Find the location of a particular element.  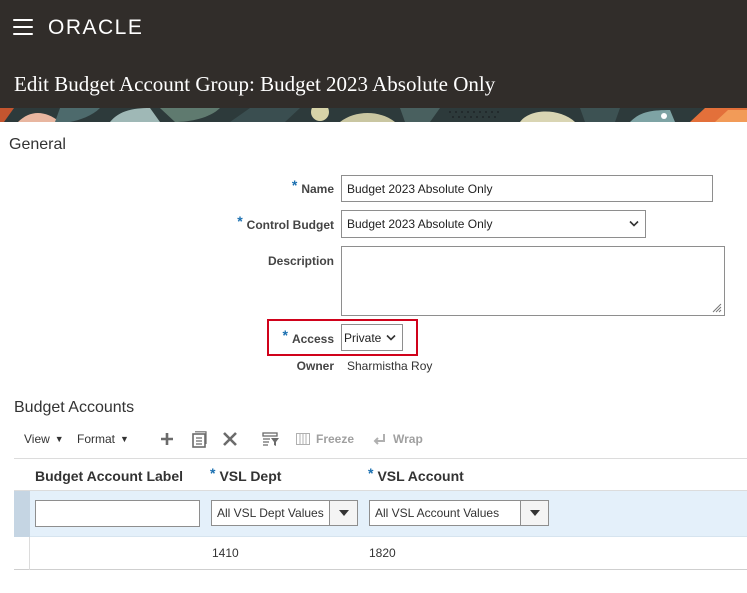

control-budget-select: Budget 2023 Absolute Only is located at coordinates (493, 224).